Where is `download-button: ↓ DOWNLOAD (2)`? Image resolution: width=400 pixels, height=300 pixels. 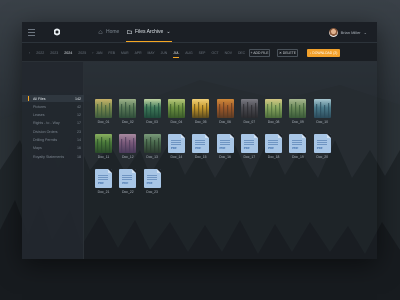
download-button: ↓ DOWNLOAD (2) is located at coordinates (323, 53).